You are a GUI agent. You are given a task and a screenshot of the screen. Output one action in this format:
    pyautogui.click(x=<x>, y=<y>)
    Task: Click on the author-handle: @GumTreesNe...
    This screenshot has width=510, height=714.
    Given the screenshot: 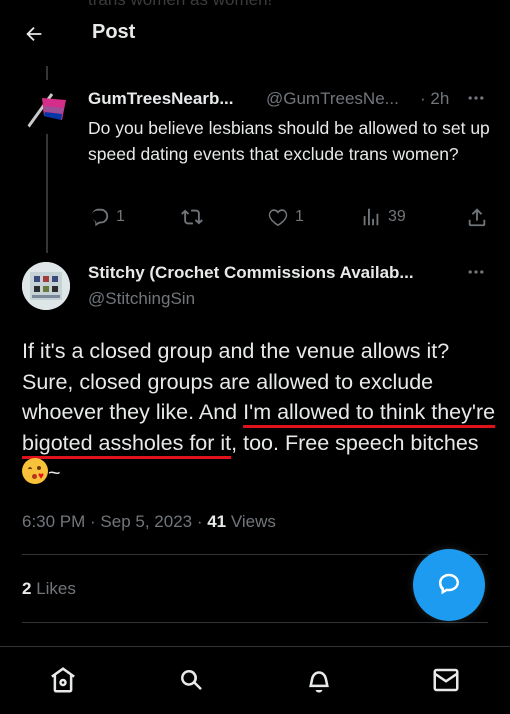 What is the action you would take?
    pyautogui.click(x=332, y=99)
    